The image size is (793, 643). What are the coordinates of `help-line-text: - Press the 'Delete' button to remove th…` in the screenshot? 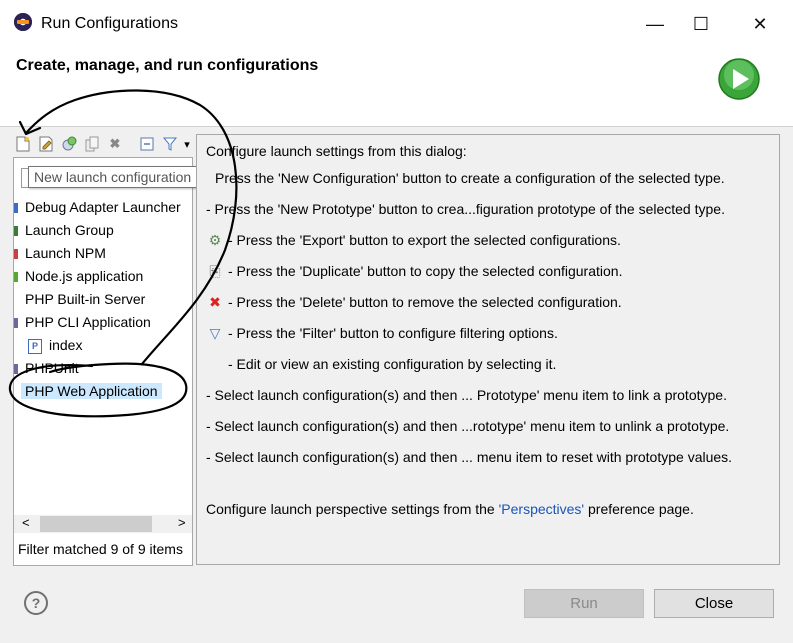 It's located at (425, 302).